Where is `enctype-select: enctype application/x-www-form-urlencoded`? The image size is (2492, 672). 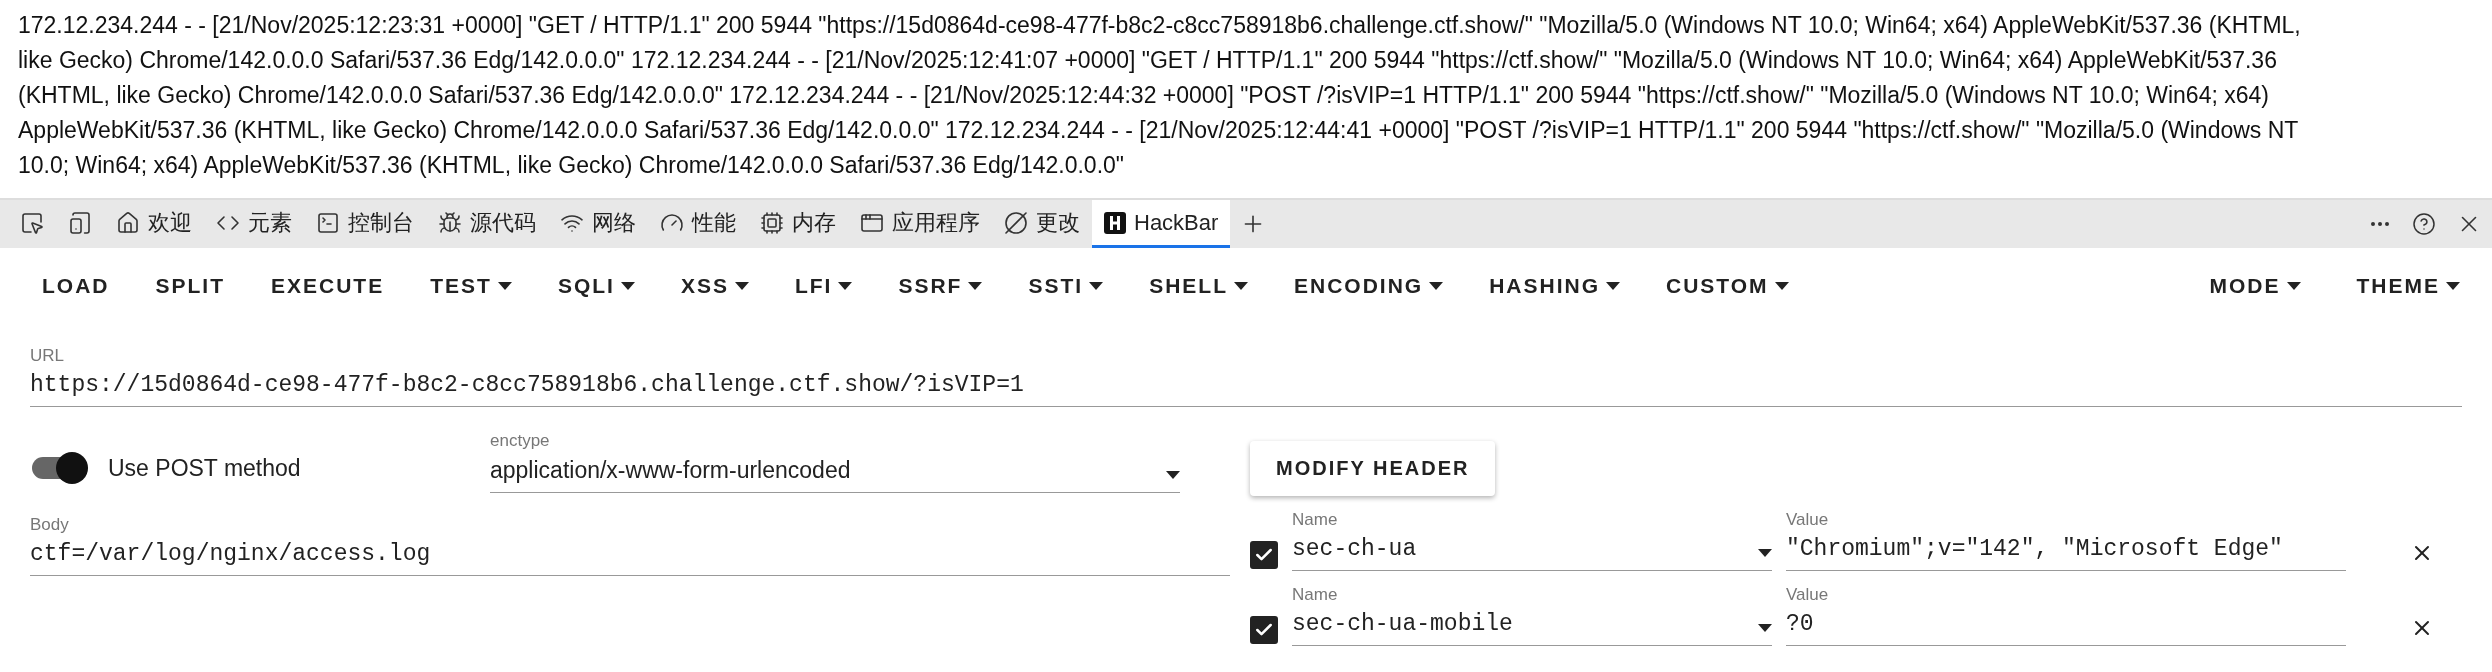 enctype-select: enctype application/x-www-form-urlencoded is located at coordinates (835, 462).